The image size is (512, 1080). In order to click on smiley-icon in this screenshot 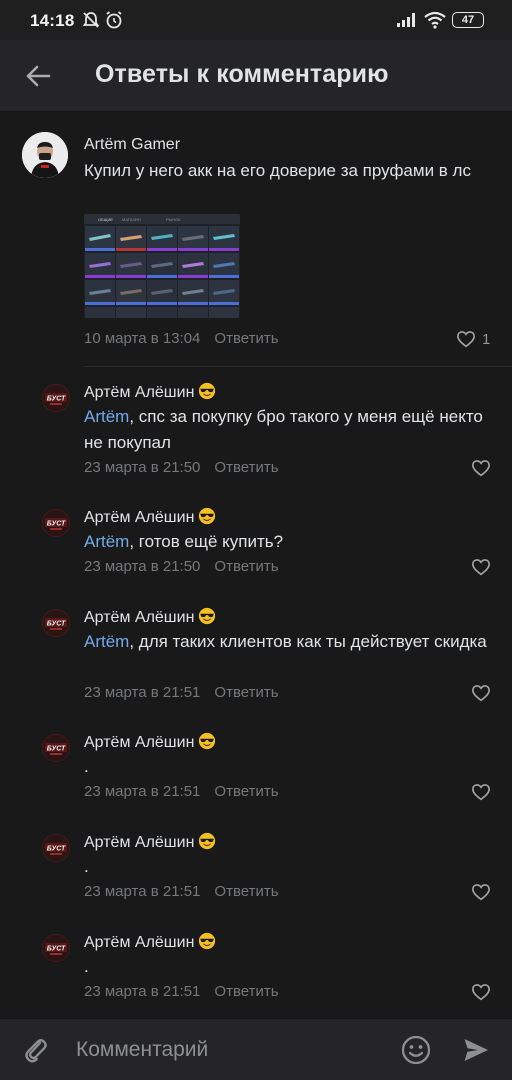, I will do `click(416, 1050)`.